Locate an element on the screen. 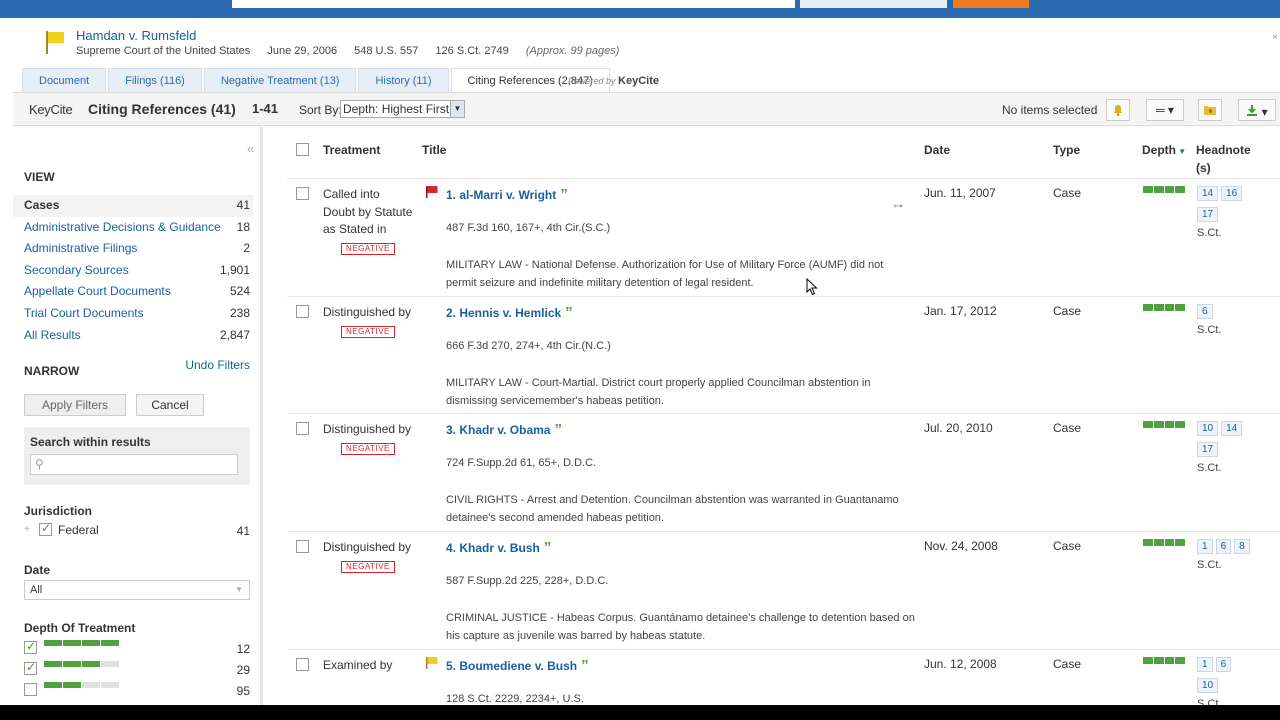  case-date: Jan. 17, 2012 is located at coordinates (960, 311).